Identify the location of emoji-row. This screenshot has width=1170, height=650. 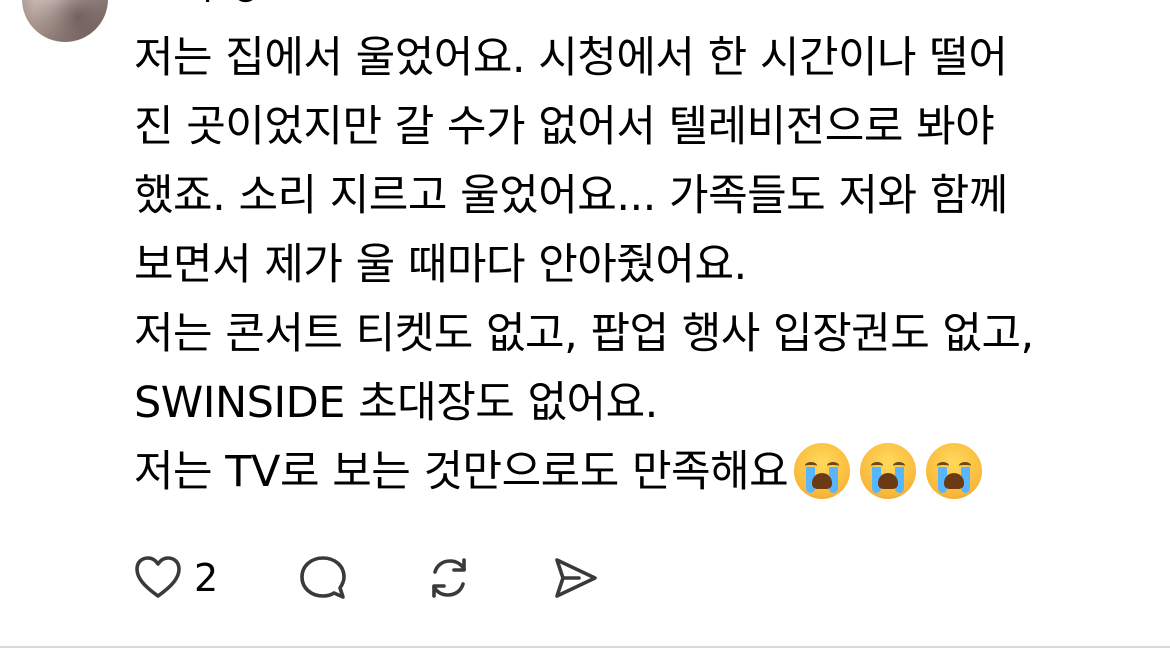
(893, 474).